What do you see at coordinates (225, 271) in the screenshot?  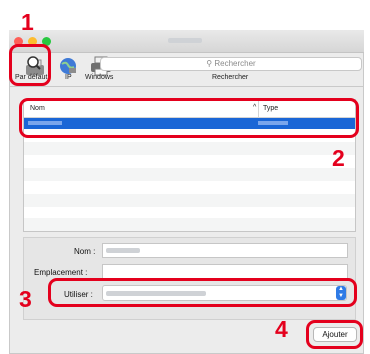 I see `location-field` at bounding box center [225, 271].